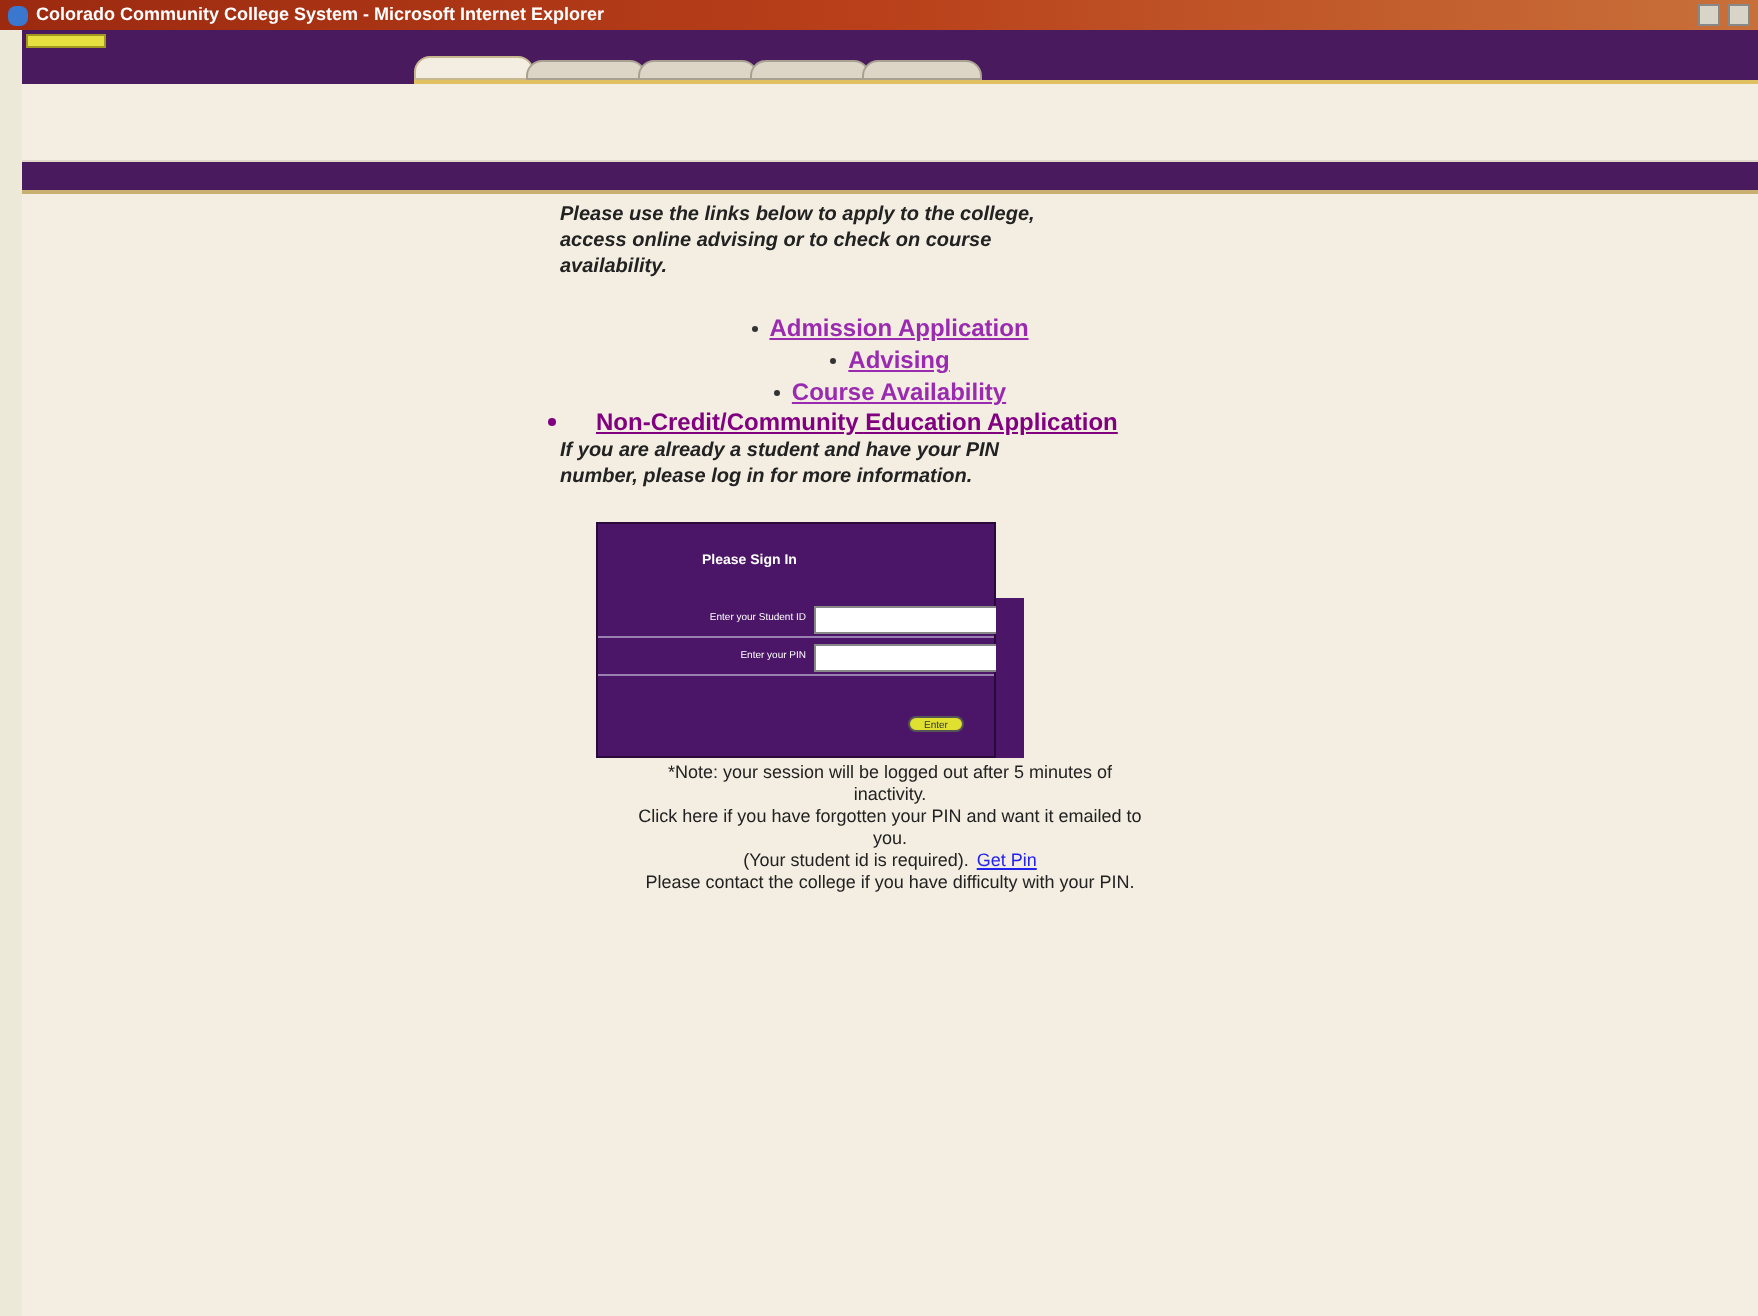  I want to click on intro-text: Please use the links below to apply to the college, access online advising or to check on course availability., so click(798, 241).